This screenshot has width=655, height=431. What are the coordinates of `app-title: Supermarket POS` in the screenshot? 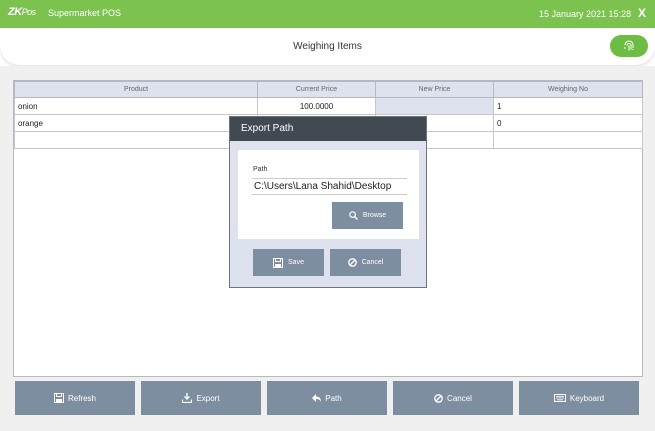 It's located at (85, 13).